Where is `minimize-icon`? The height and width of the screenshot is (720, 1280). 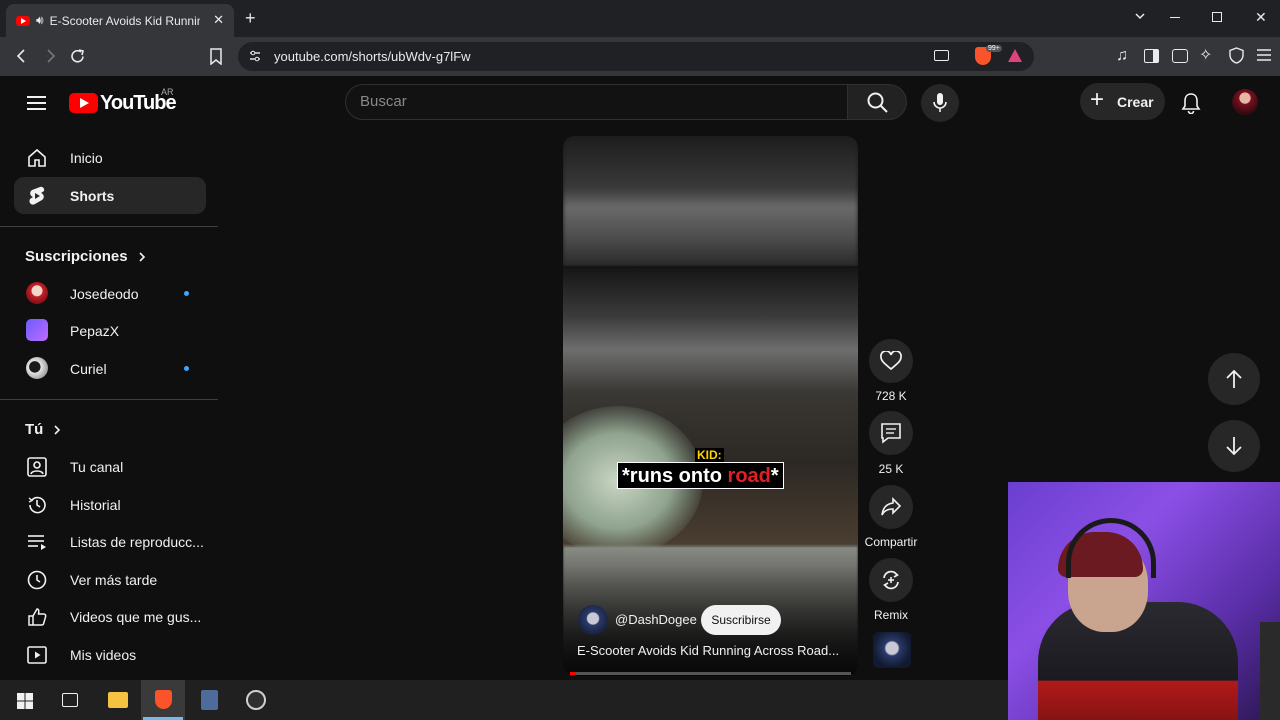 minimize-icon is located at coordinates (1175, 17).